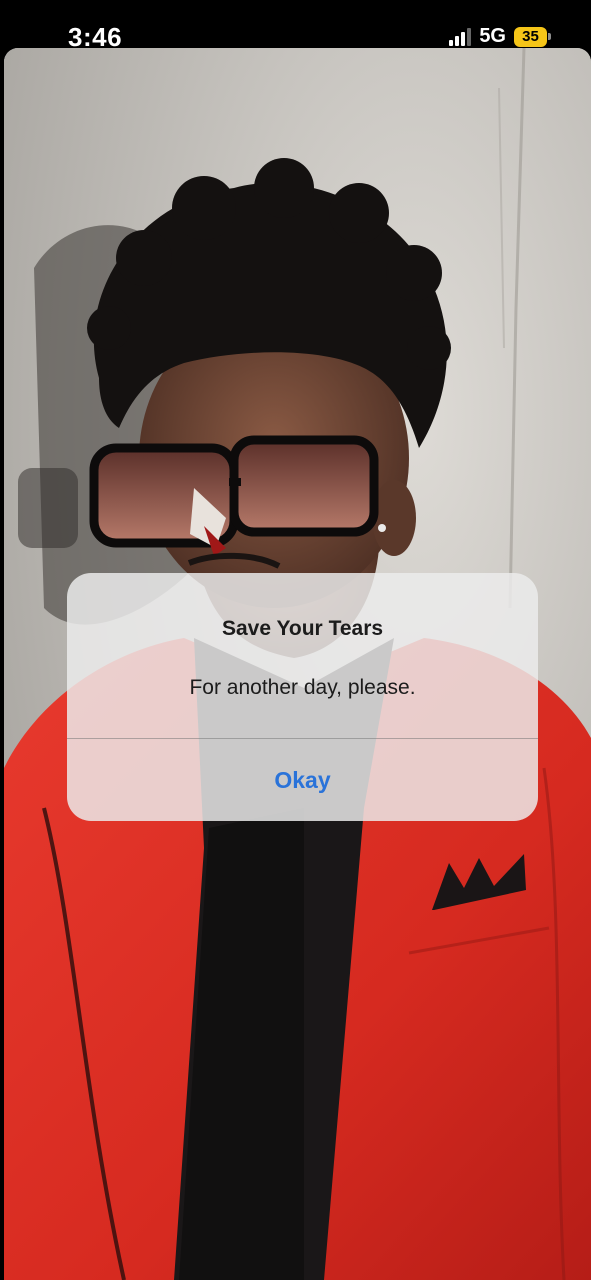  I want to click on status-indicators: 5G 35, so click(500, 36).